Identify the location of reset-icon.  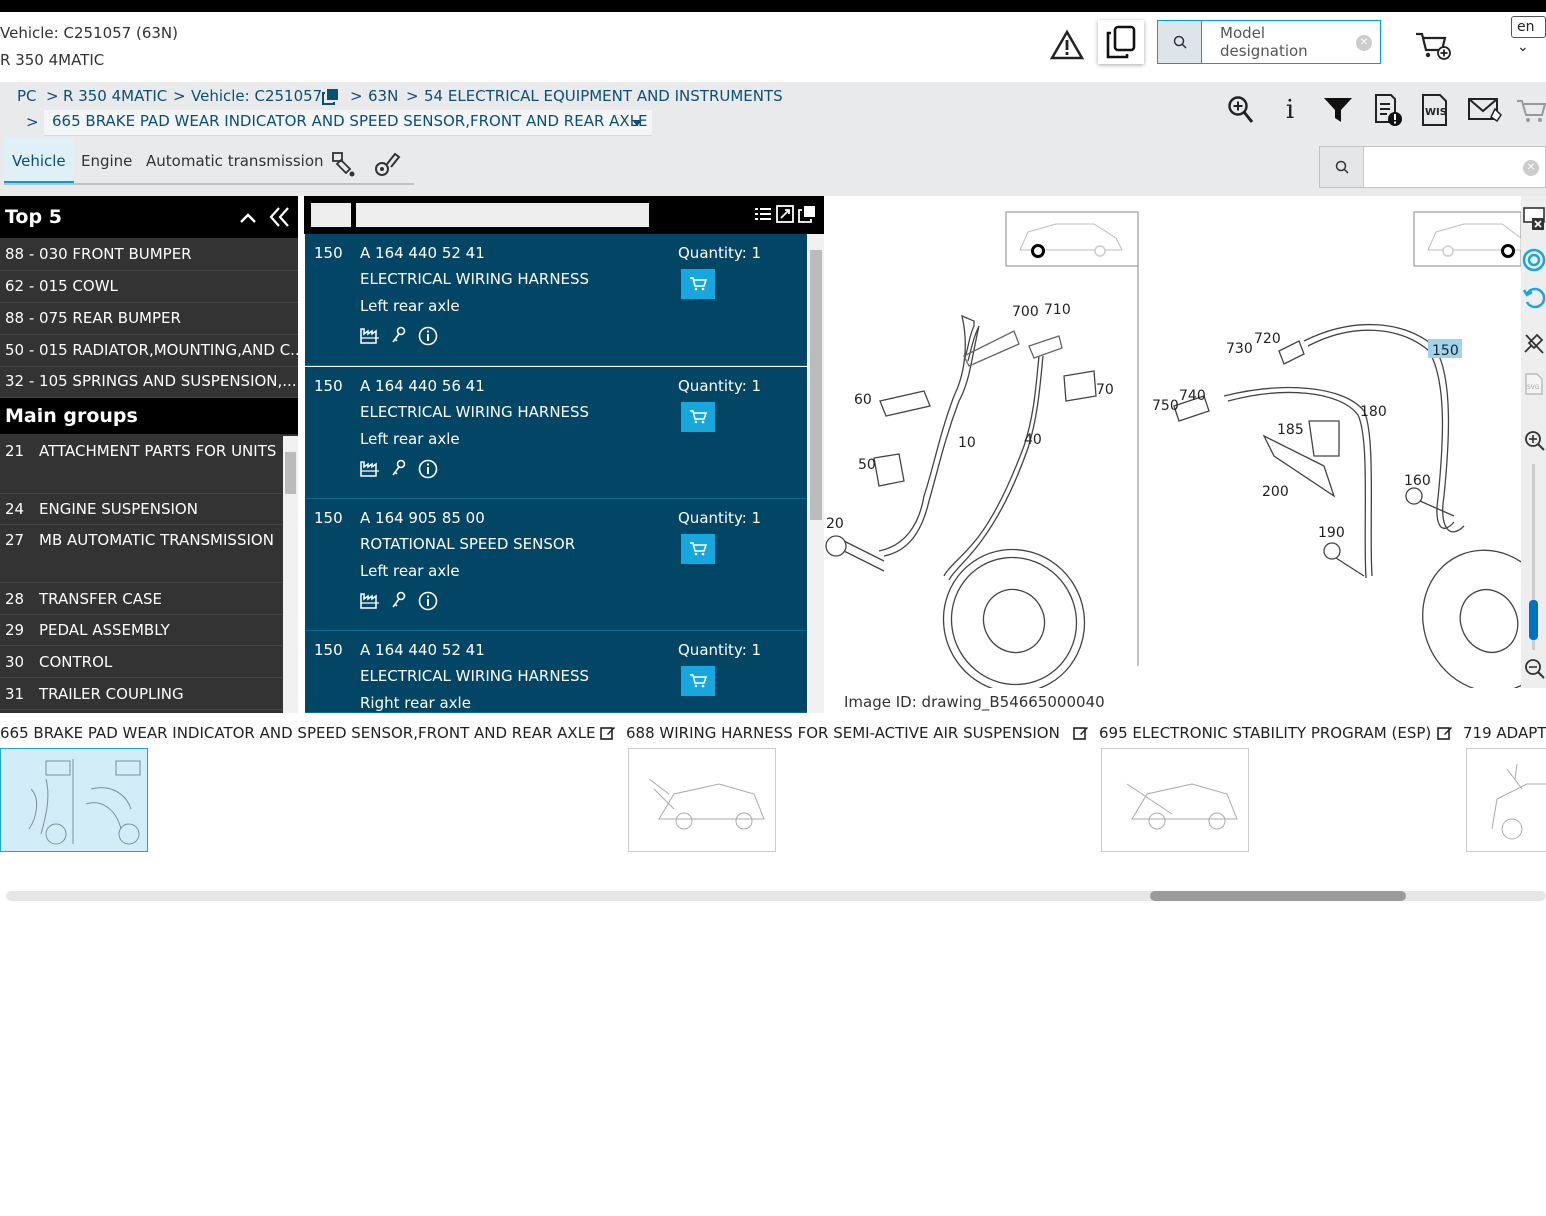
(1534, 300).